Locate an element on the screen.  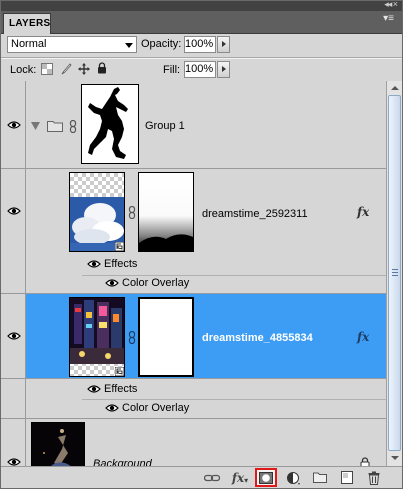
expand-triangle-icon is located at coordinates (35, 126).